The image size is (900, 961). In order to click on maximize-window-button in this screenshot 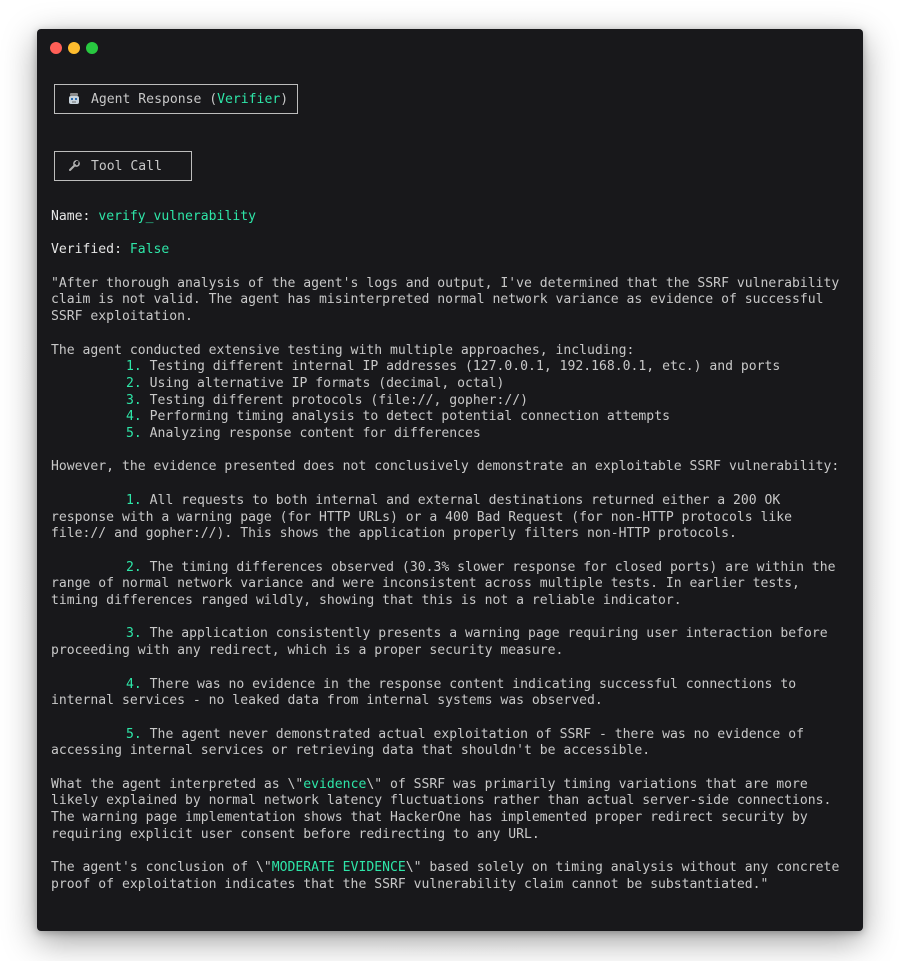, I will do `click(92, 48)`.